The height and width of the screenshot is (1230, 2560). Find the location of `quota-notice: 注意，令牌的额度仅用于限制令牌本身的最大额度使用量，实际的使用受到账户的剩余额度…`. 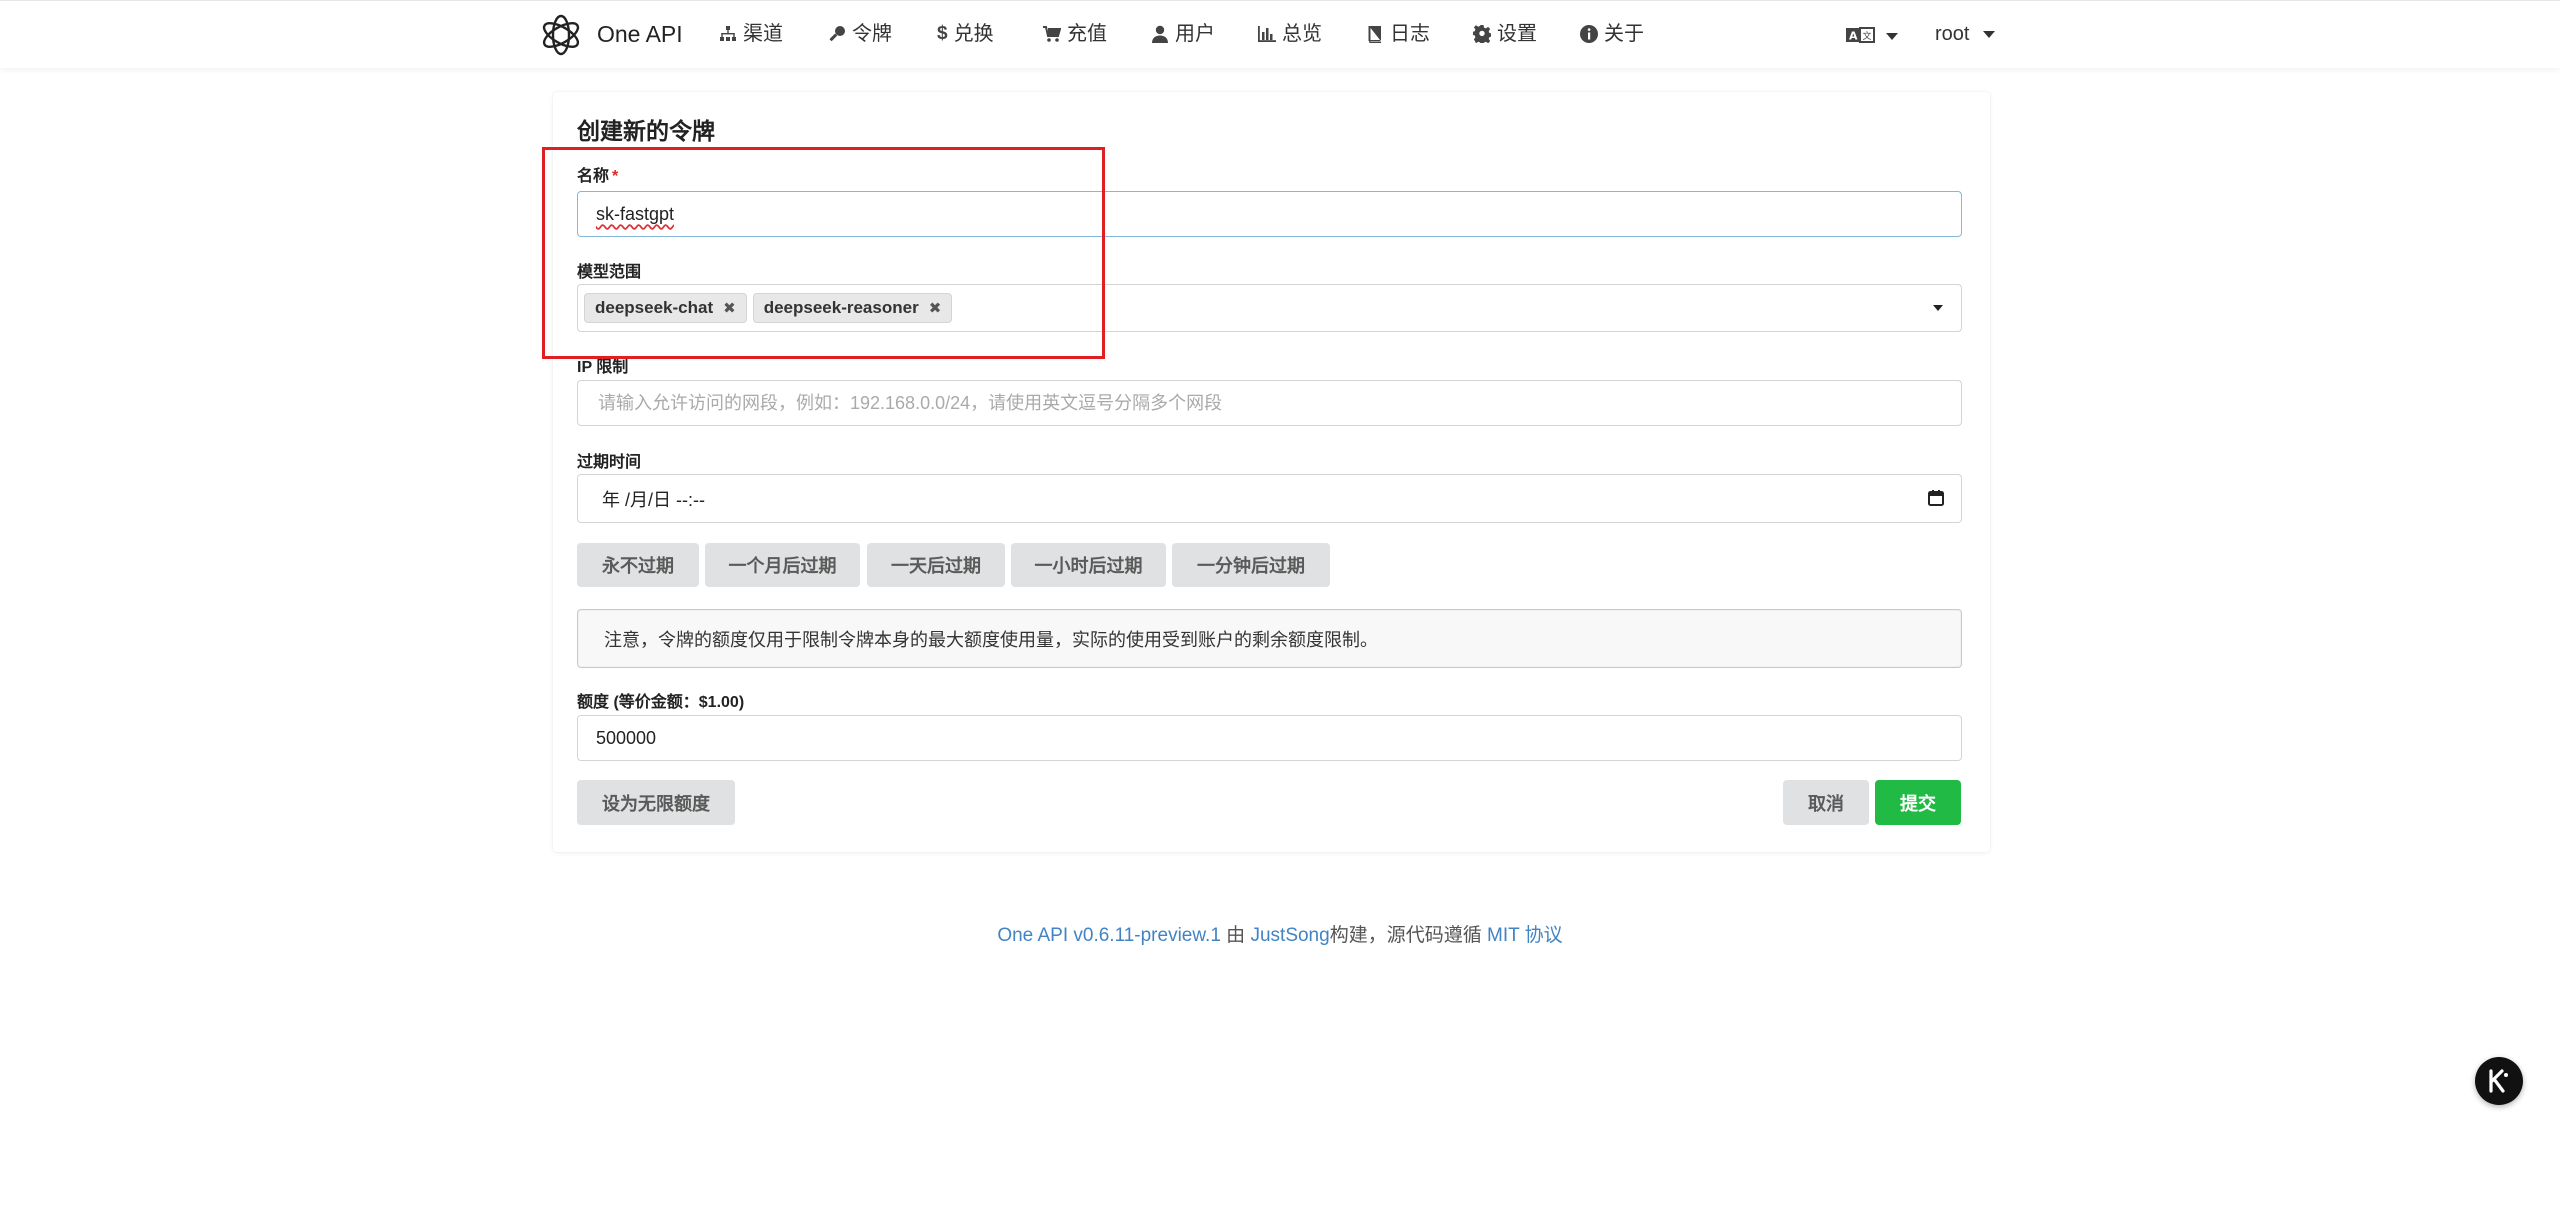

quota-notice: 注意，令牌的额度仅用于限制令牌本身的最大额度使用量，实际的使用受到账户的剩余额度… is located at coordinates (1269, 638).